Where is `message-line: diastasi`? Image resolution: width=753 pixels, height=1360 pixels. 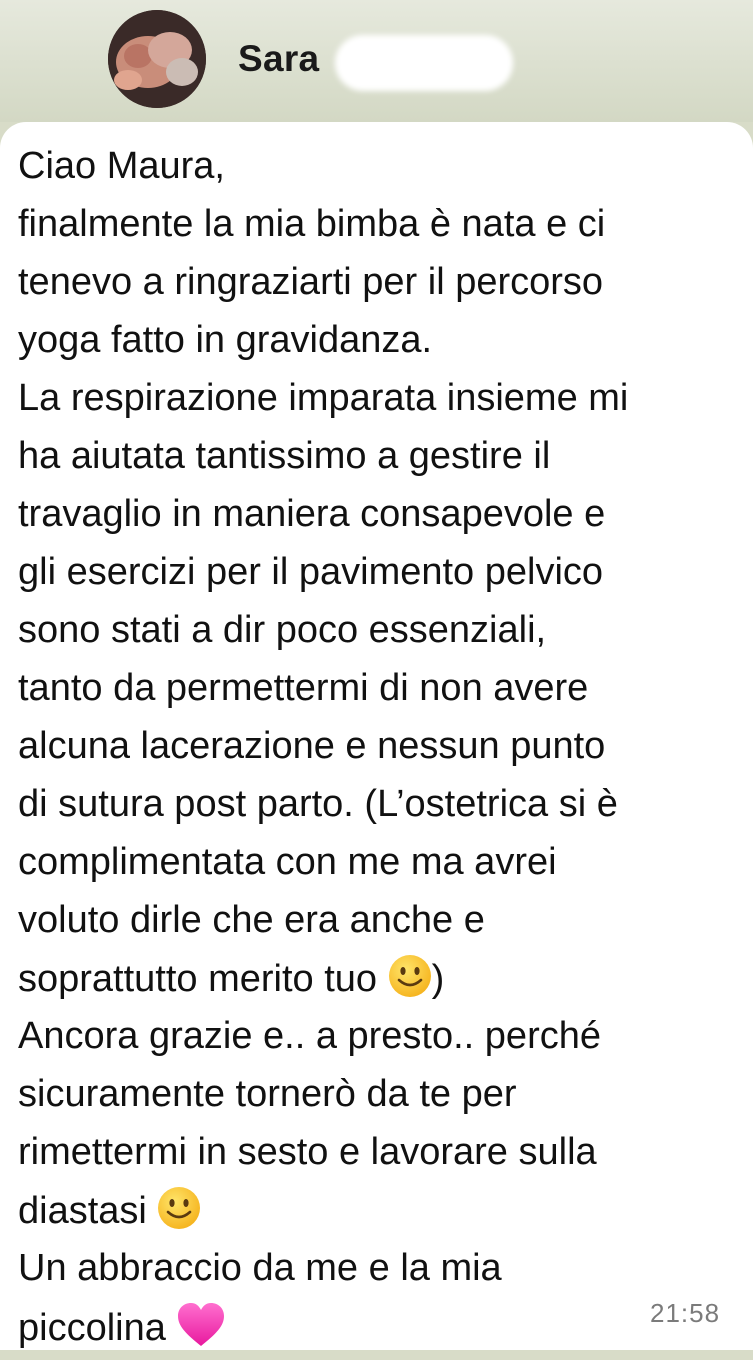
message-line: diastasi is located at coordinates (109, 1210).